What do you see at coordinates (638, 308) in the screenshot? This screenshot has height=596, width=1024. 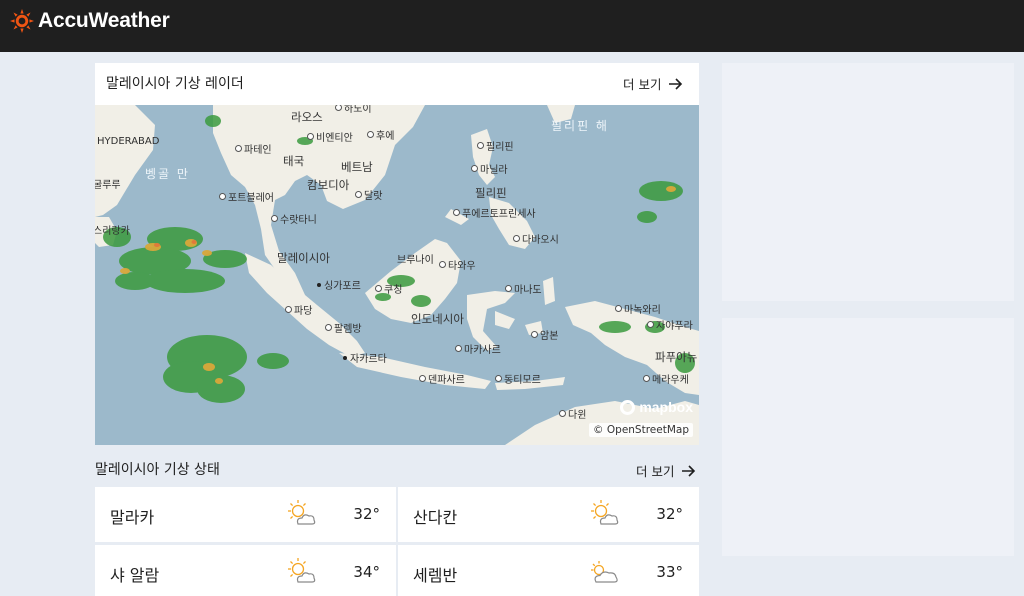 I see `map-label-manokwari: 마녹와리` at bounding box center [638, 308].